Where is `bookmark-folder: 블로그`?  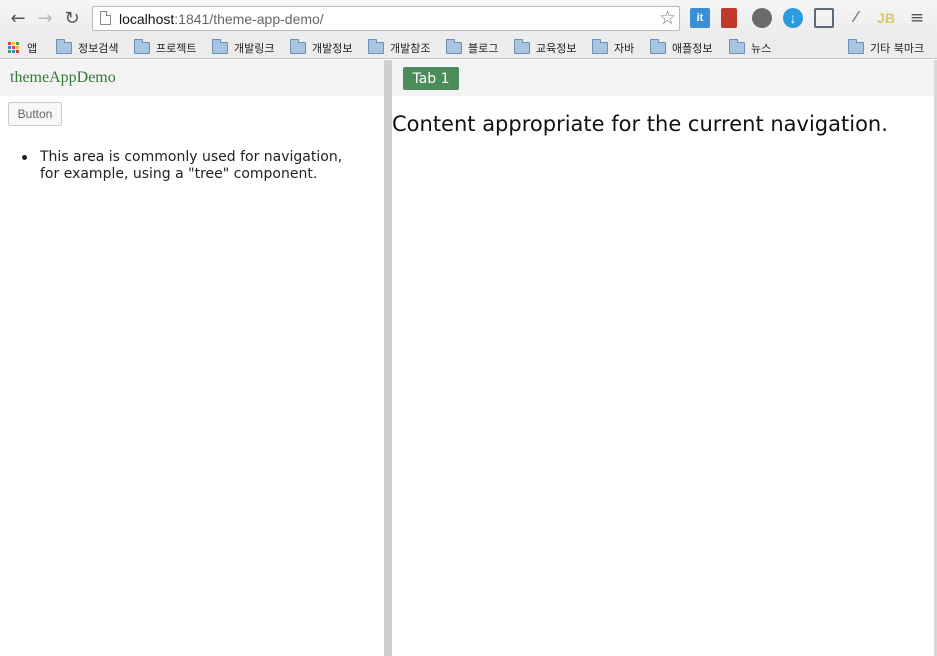 bookmark-folder: 블로그 is located at coordinates (472, 47).